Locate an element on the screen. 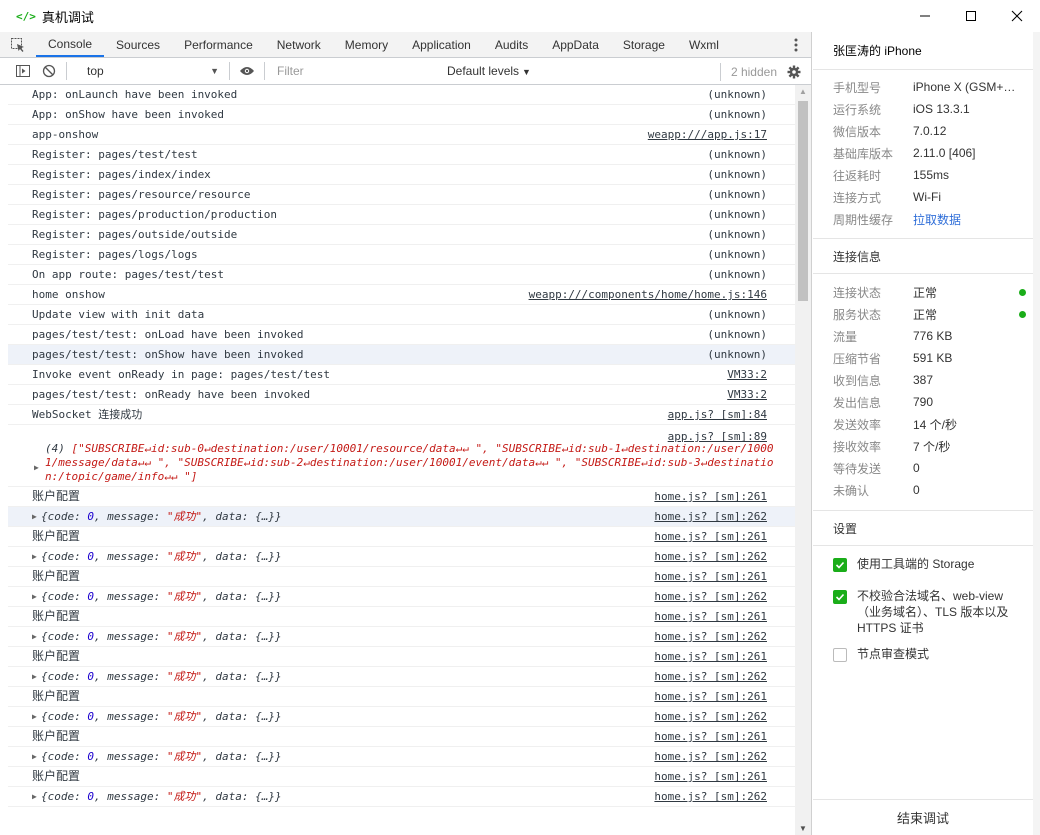 The width and height of the screenshot is (1040, 835). minimize-icon is located at coordinates (925, 16).